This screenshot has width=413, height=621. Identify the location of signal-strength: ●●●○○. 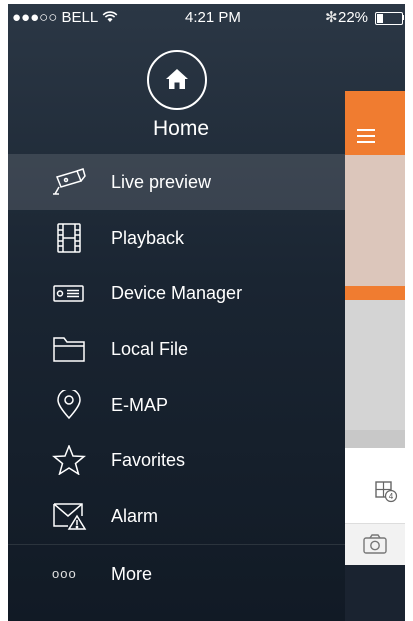
(35, 17).